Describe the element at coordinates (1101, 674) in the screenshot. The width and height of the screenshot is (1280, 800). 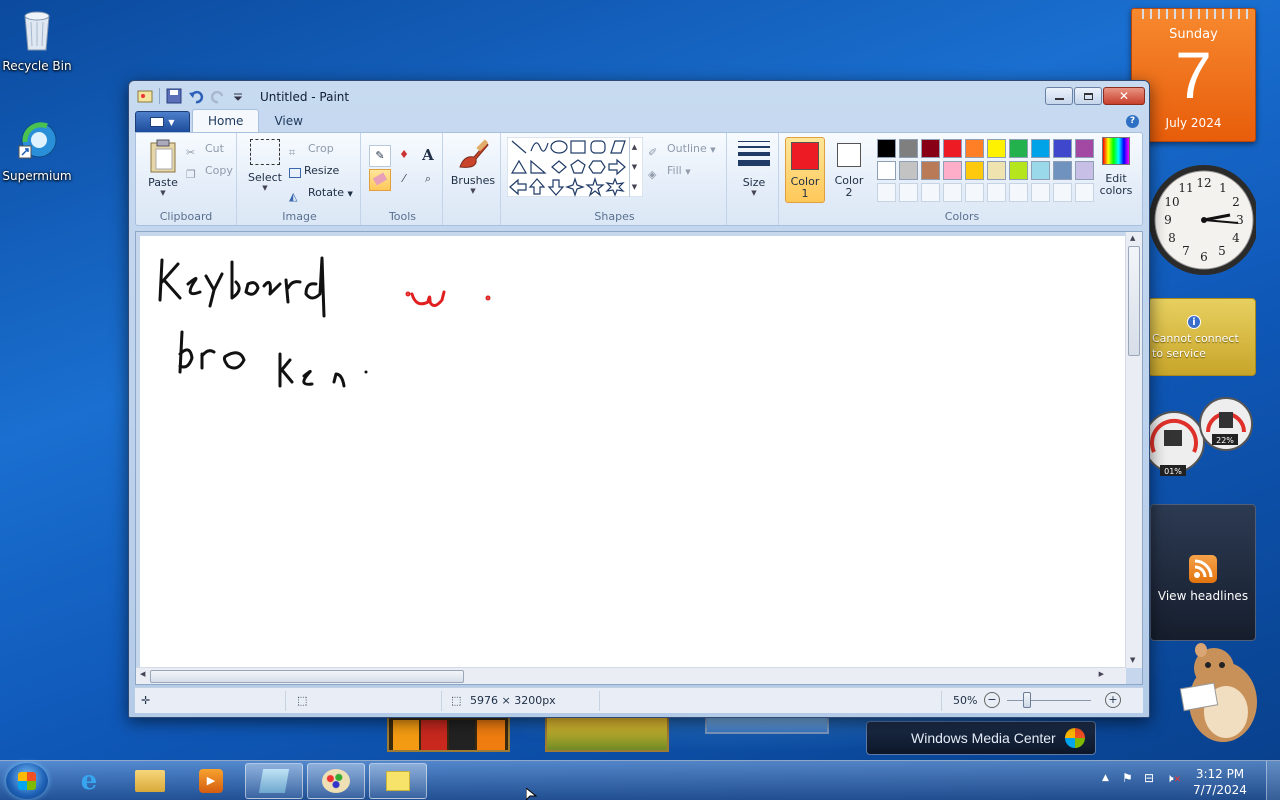
I see `scroll-right-icon: ▶` at that location.